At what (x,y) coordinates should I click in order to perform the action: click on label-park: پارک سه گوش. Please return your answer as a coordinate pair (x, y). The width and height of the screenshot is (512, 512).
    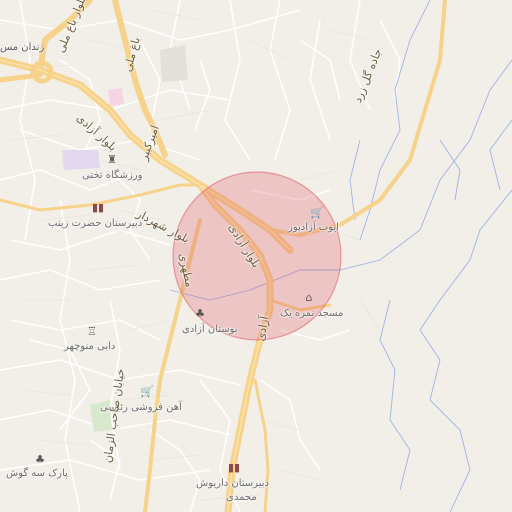
    Looking at the image, I should click on (37, 473).